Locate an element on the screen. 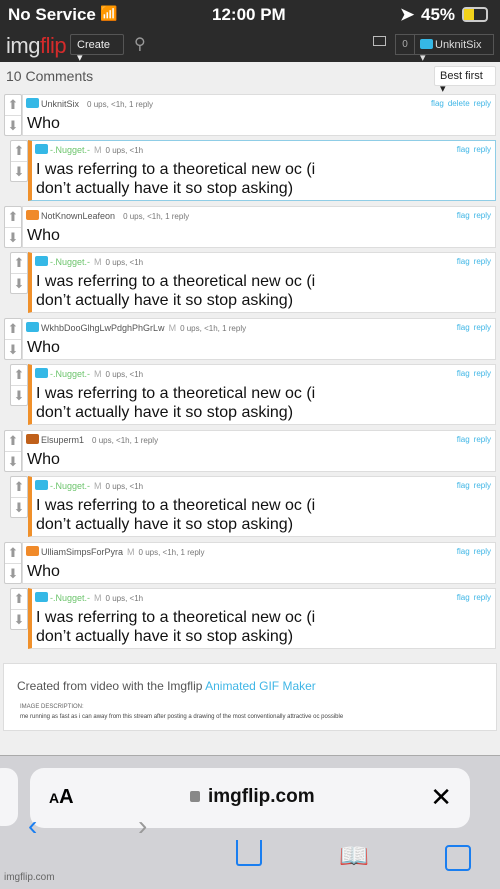 The width and height of the screenshot is (500, 889). username: NotKnownLeafeon is located at coordinates (78, 216).